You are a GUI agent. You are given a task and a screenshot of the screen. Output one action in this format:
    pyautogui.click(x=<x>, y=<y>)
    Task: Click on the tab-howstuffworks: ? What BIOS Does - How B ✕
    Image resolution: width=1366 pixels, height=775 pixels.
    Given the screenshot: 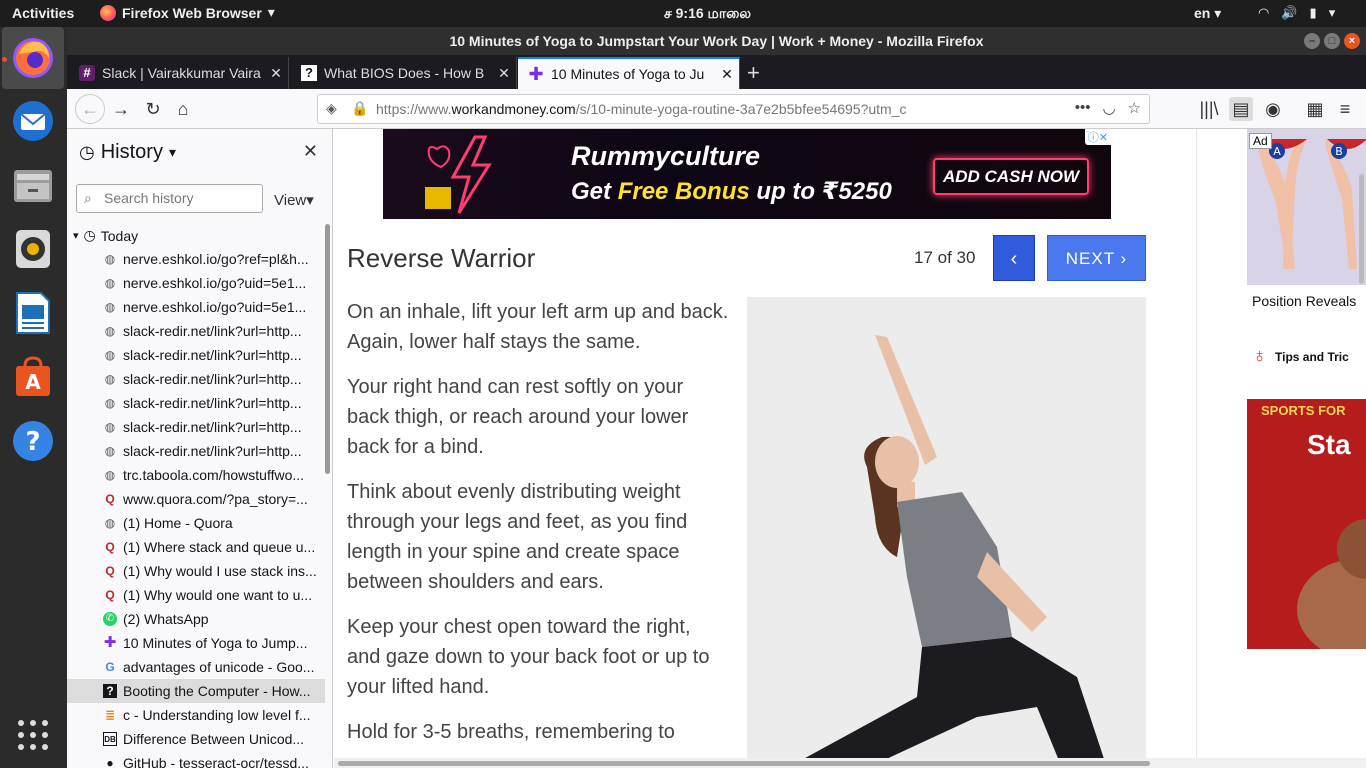 What is the action you would take?
    pyautogui.click(x=404, y=73)
    